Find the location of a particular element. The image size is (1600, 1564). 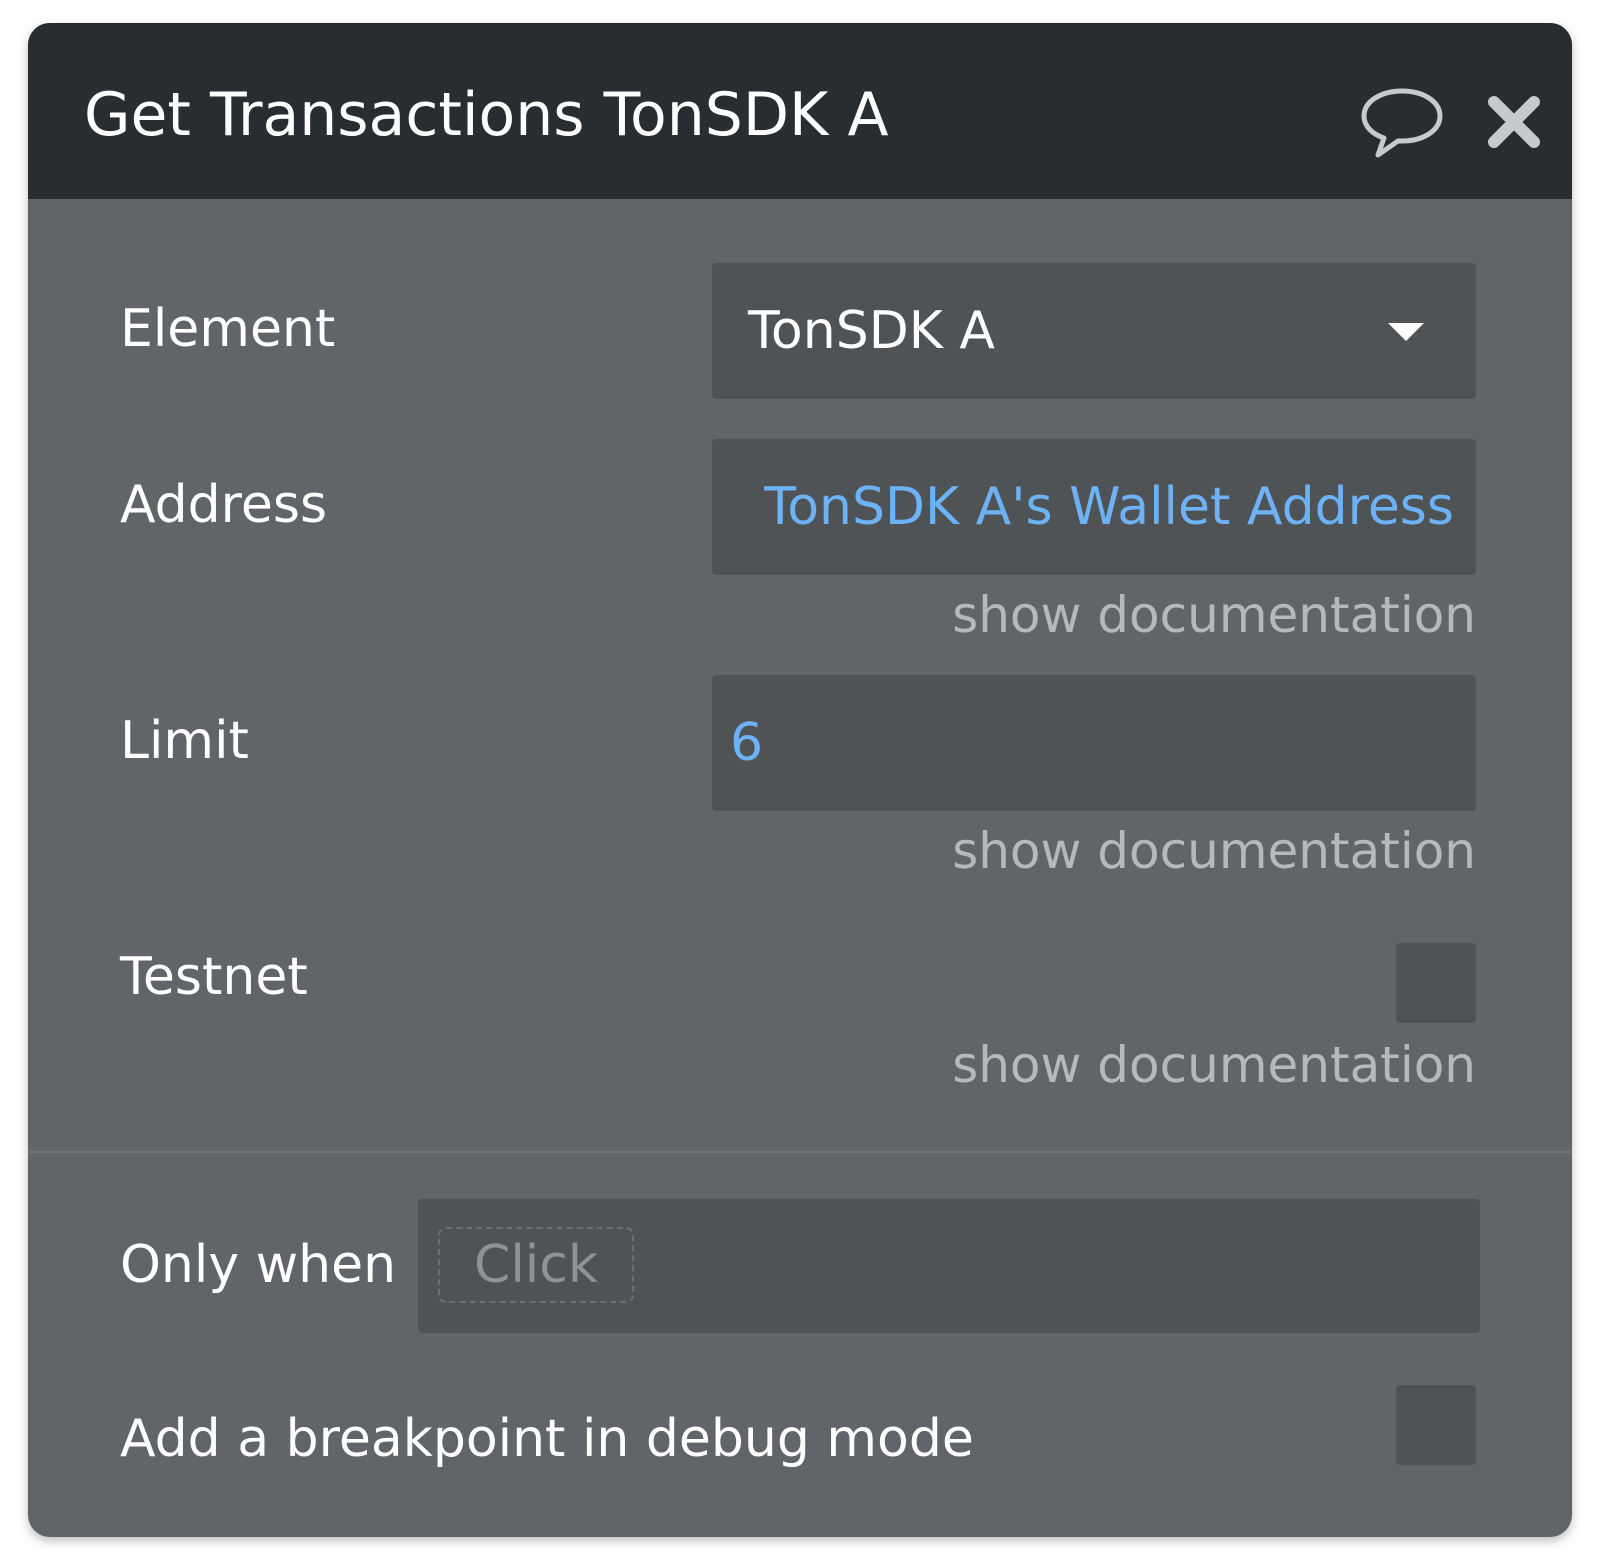

chevron-down-icon is located at coordinates (1406, 332).